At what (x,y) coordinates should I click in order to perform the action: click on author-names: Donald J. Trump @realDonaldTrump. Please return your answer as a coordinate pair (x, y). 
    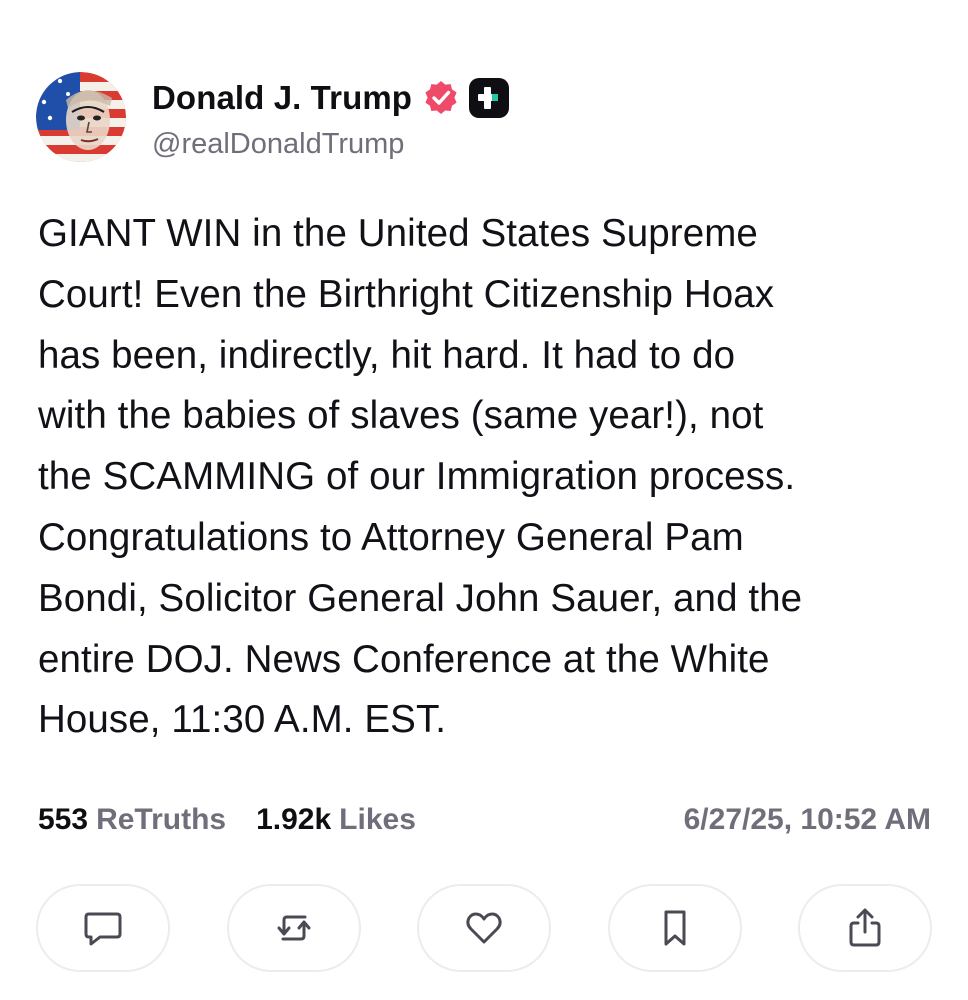
    Looking at the image, I should click on (331, 117).